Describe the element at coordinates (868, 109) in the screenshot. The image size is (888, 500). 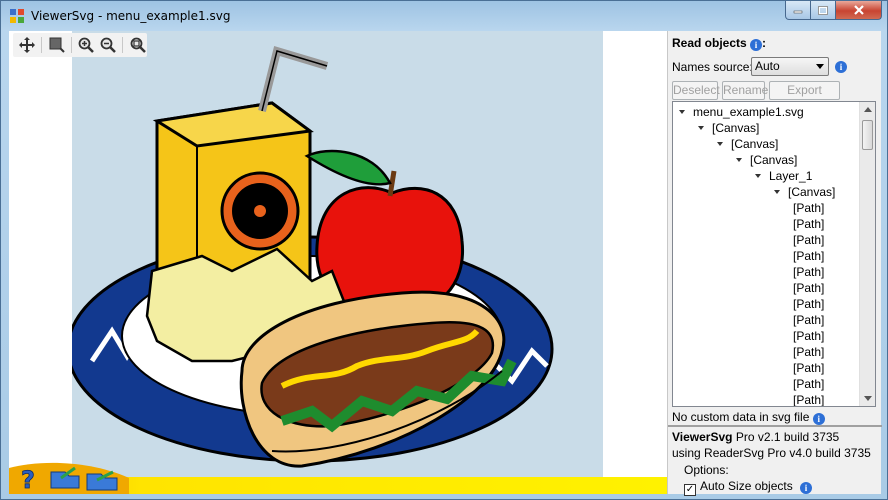
I see `scroll-up-icon` at that location.